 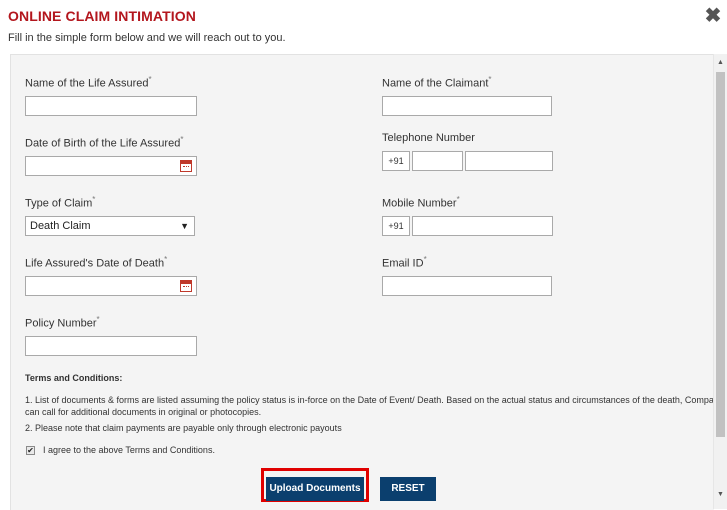 I want to click on dob-field, so click(x=111, y=166).